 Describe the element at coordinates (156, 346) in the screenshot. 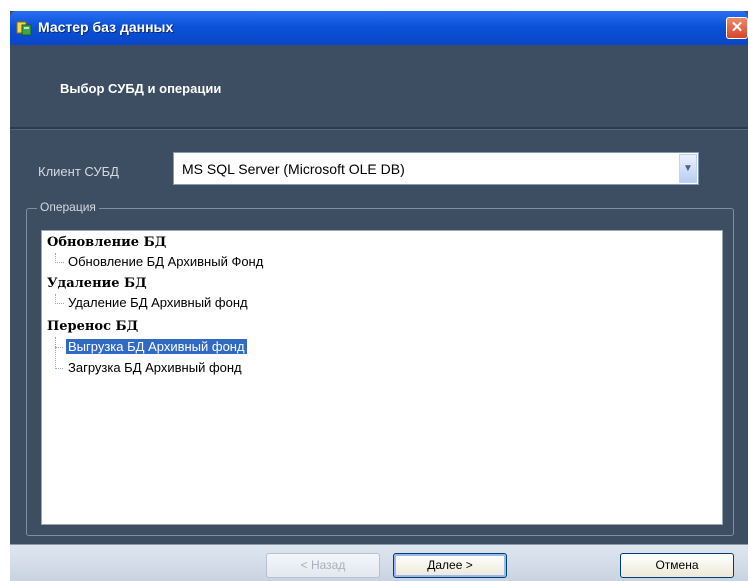

I see `tree-item-export-archive: Выгрузка БД Архивный фонд` at that location.